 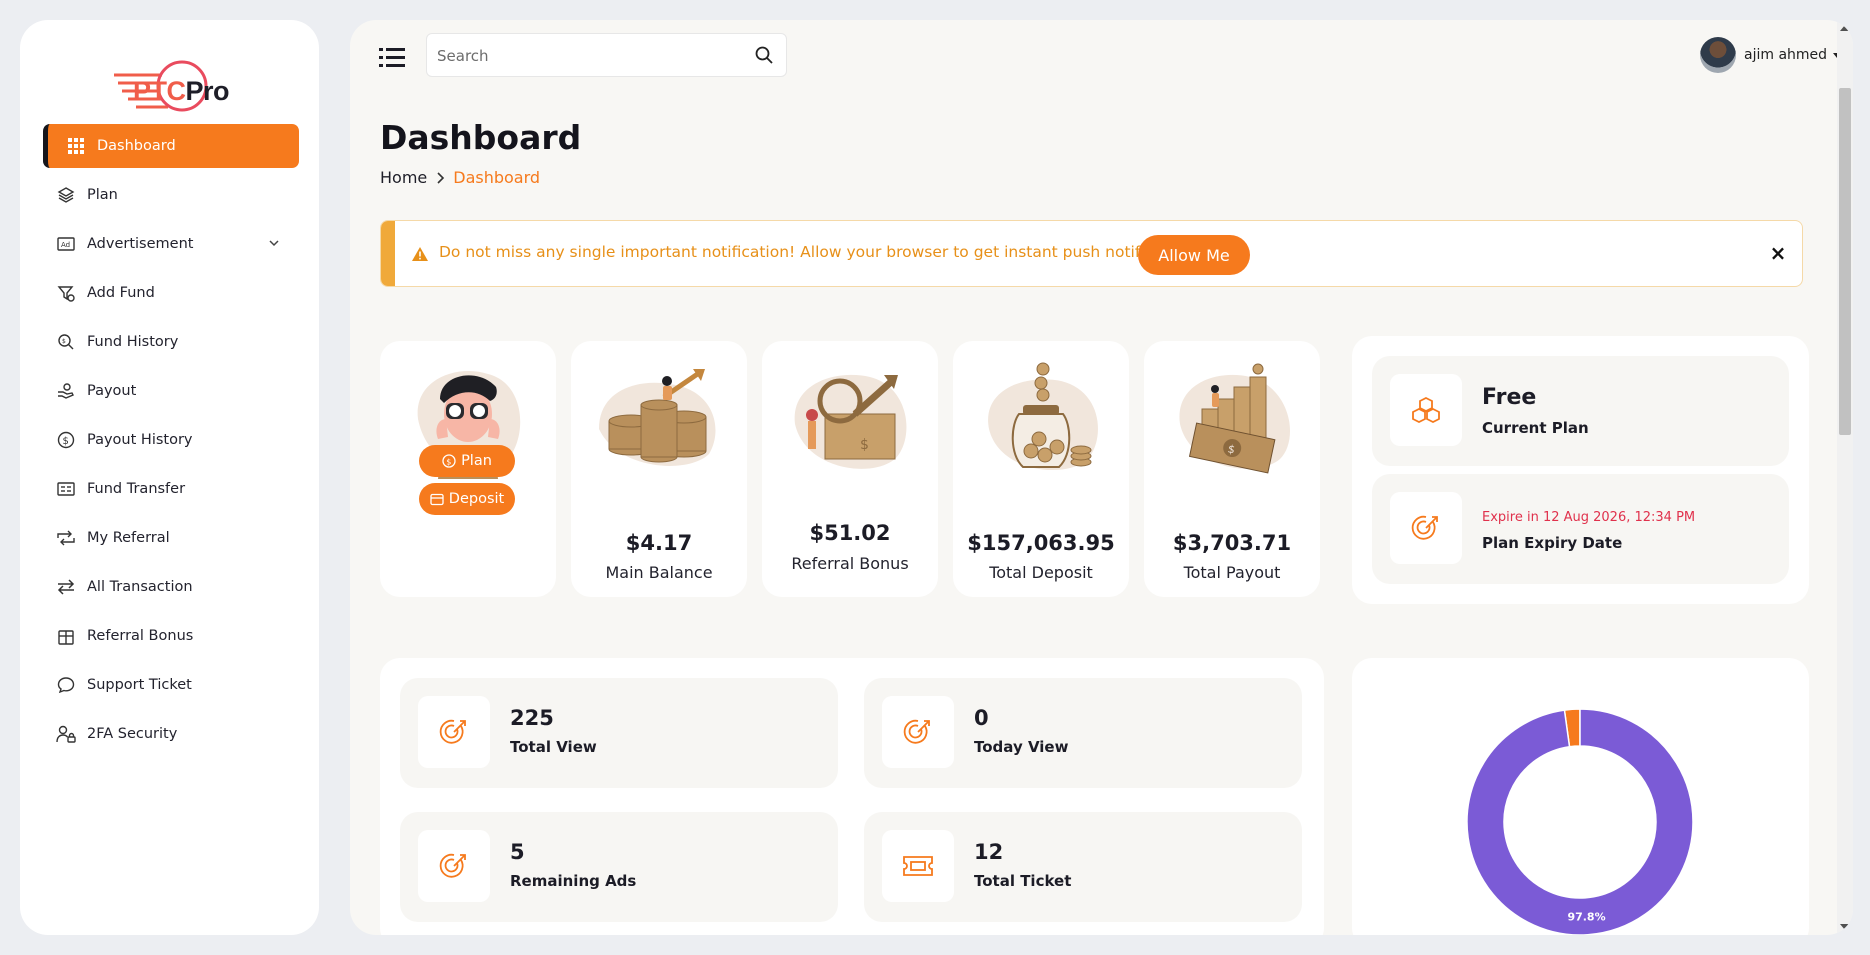 What do you see at coordinates (66, 244) in the screenshot?
I see `ad-icon: Ad` at bounding box center [66, 244].